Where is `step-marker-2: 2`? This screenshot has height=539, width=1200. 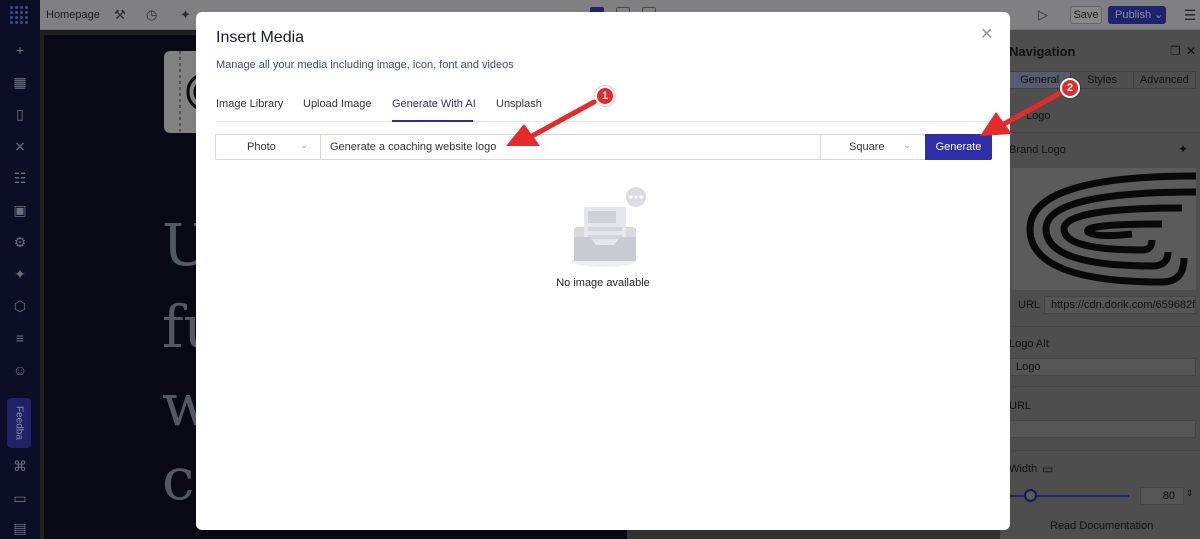
step-marker-2: 2 is located at coordinates (1070, 88).